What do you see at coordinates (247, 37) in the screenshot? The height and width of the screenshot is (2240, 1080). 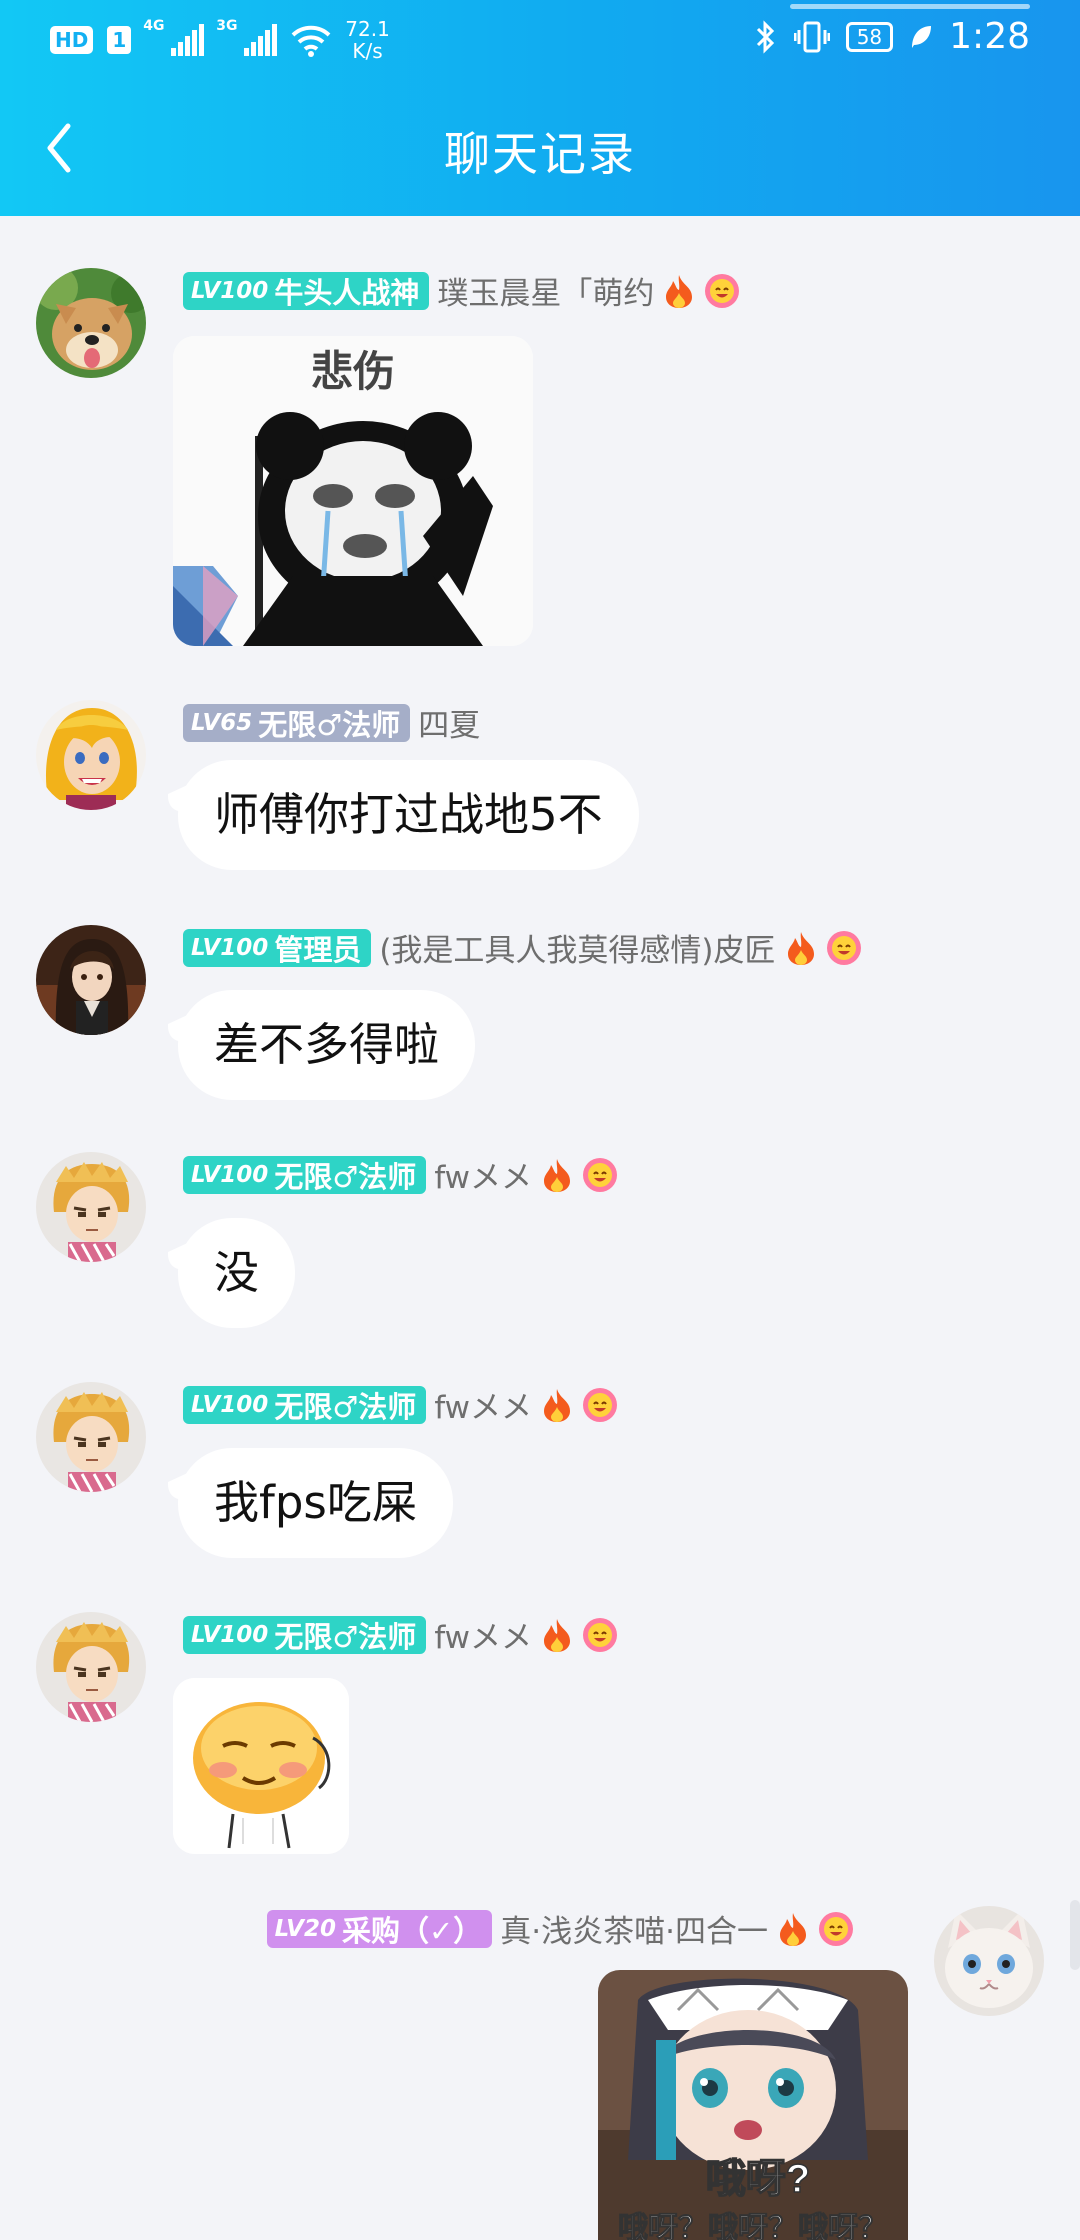 I see `signal-3g-icon: 3G` at bounding box center [247, 37].